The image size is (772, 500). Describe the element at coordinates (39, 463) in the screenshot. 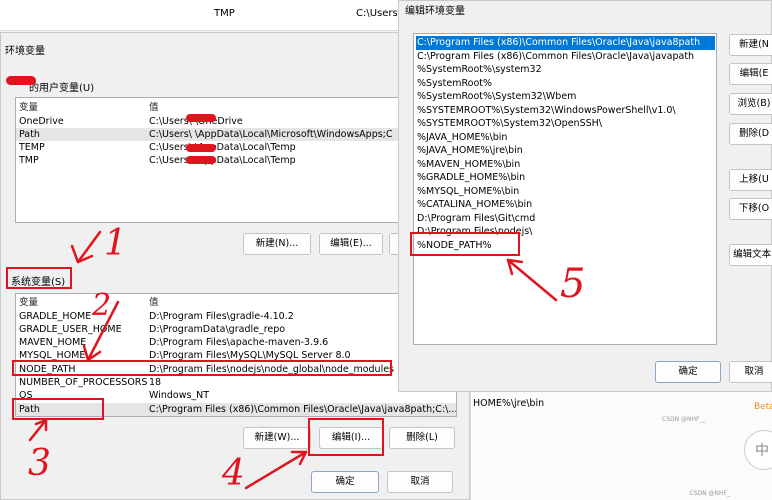

I see `annotation-step-3: 3` at that location.